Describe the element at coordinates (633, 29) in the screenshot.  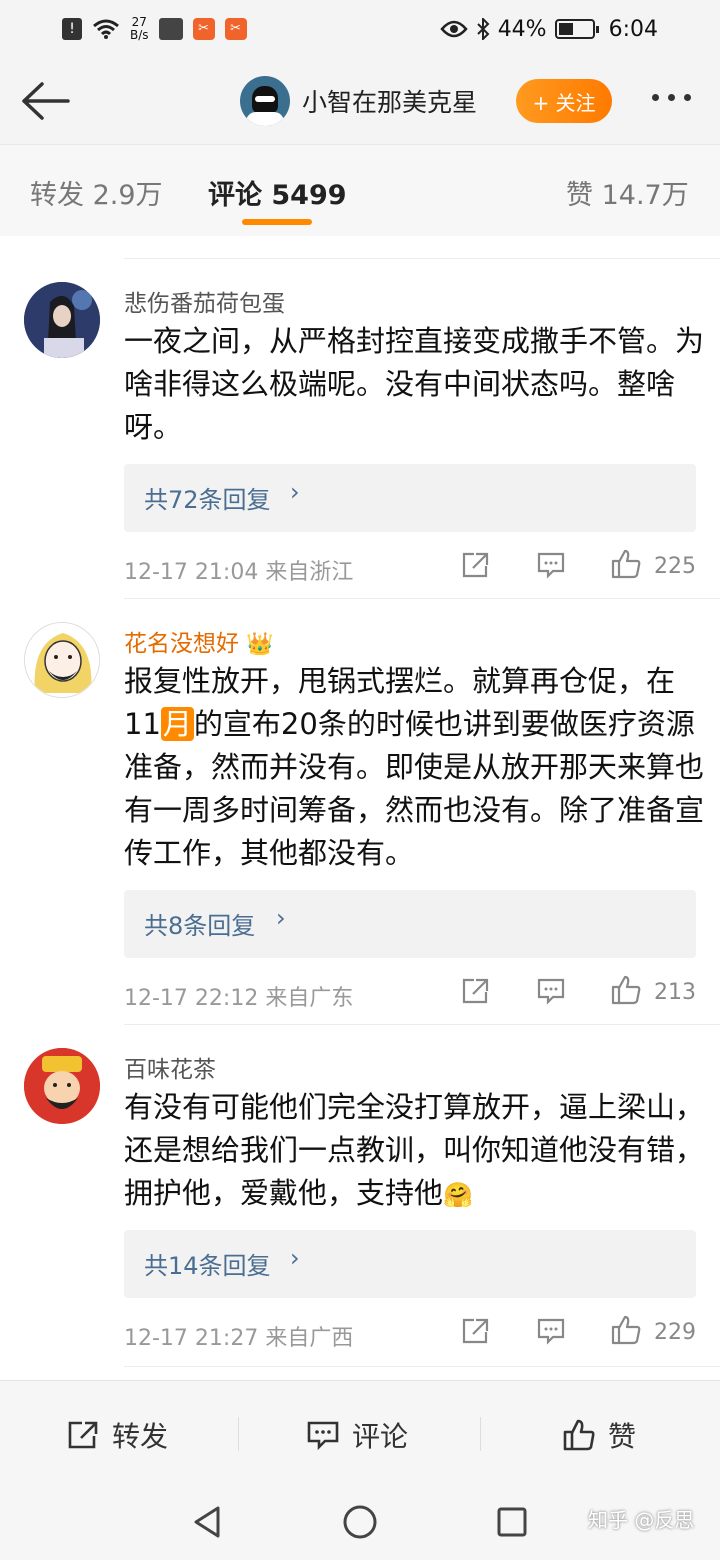
I see `clock: 6:04` at that location.